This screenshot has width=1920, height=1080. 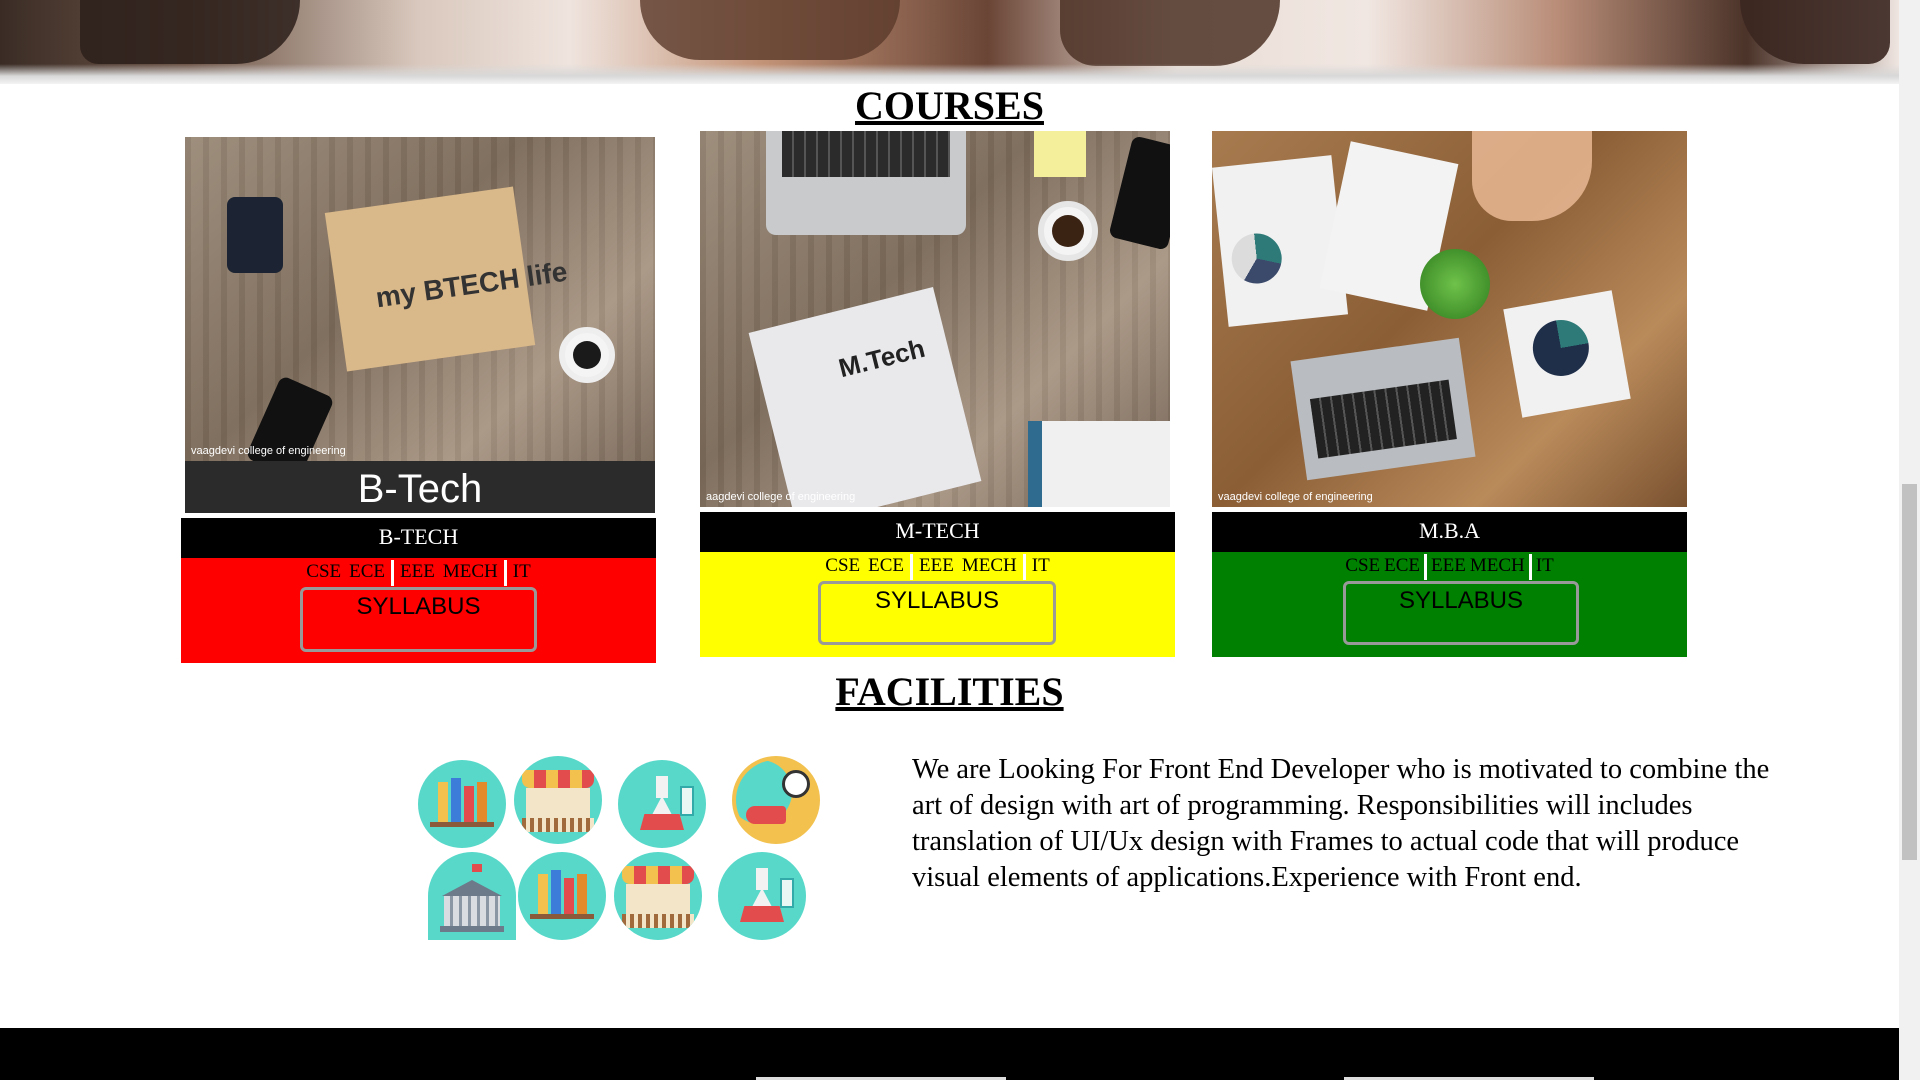 I want to click on syllabus-button-btech: SYLLABUS, so click(x=418, y=619).